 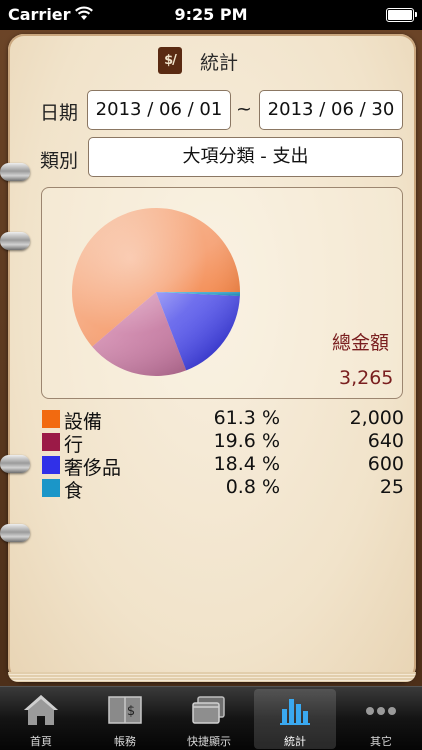 What do you see at coordinates (252, 487) in the screenshot?
I see `legend-percent: 0.8 %` at bounding box center [252, 487].